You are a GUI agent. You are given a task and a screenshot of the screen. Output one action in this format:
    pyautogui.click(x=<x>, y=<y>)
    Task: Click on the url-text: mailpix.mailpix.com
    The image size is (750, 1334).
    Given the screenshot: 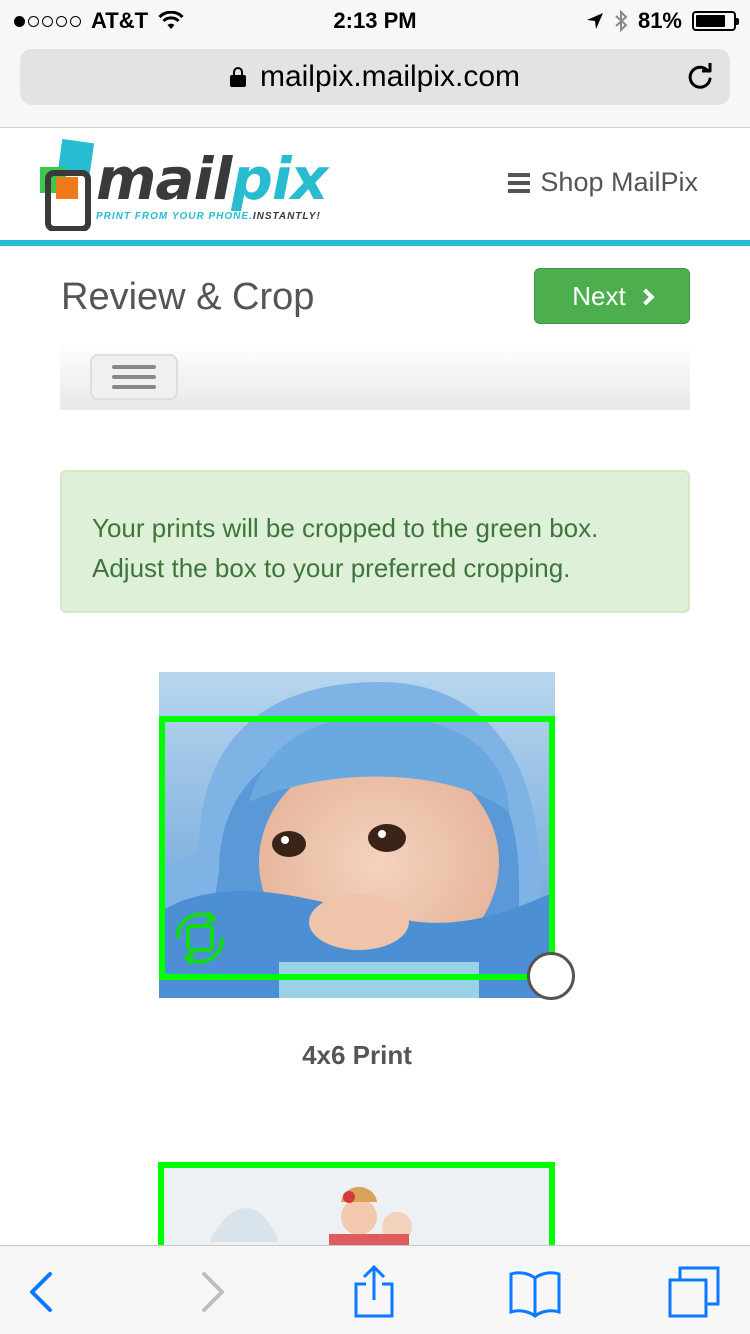 What is the action you would take?
    pyautogui.click(x=390, y=76)
    